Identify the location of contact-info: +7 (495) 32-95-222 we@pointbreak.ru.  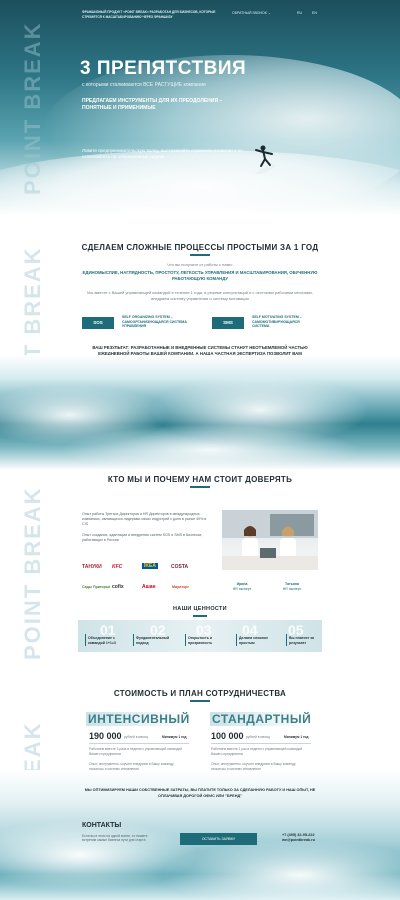
(298, 838).